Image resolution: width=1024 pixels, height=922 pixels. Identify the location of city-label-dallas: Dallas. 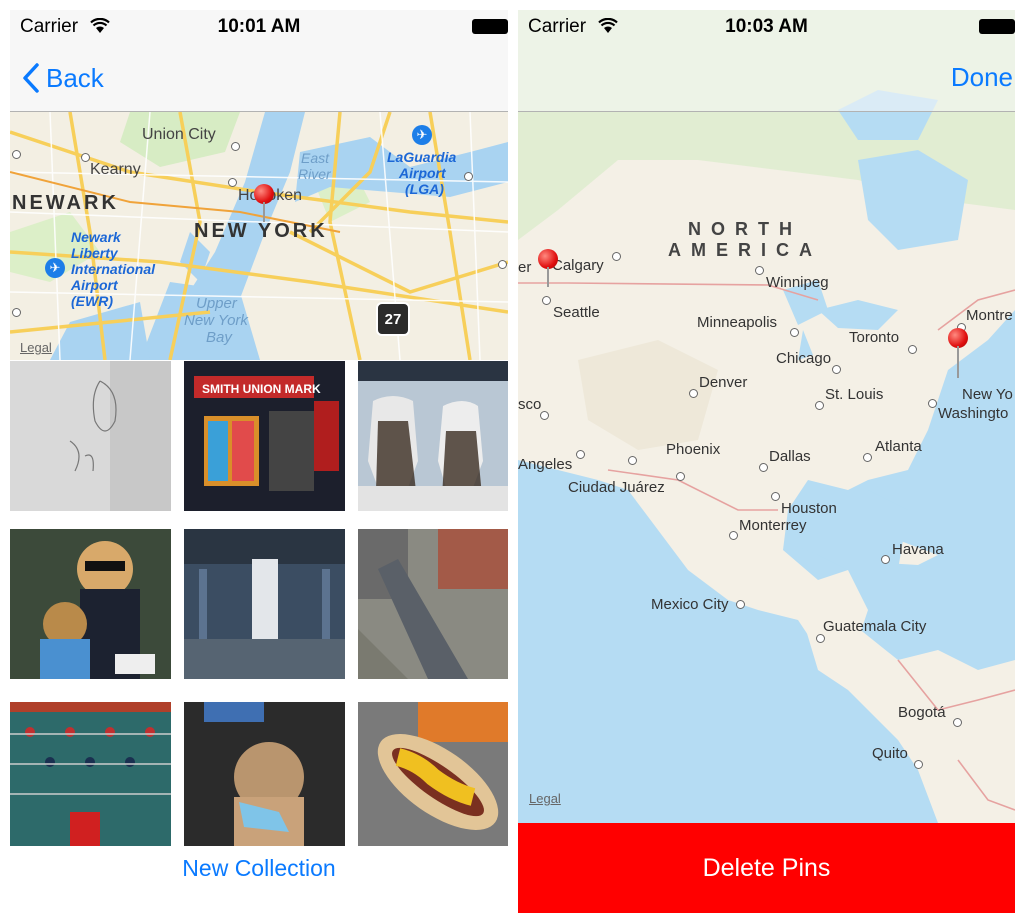
(790, 456).